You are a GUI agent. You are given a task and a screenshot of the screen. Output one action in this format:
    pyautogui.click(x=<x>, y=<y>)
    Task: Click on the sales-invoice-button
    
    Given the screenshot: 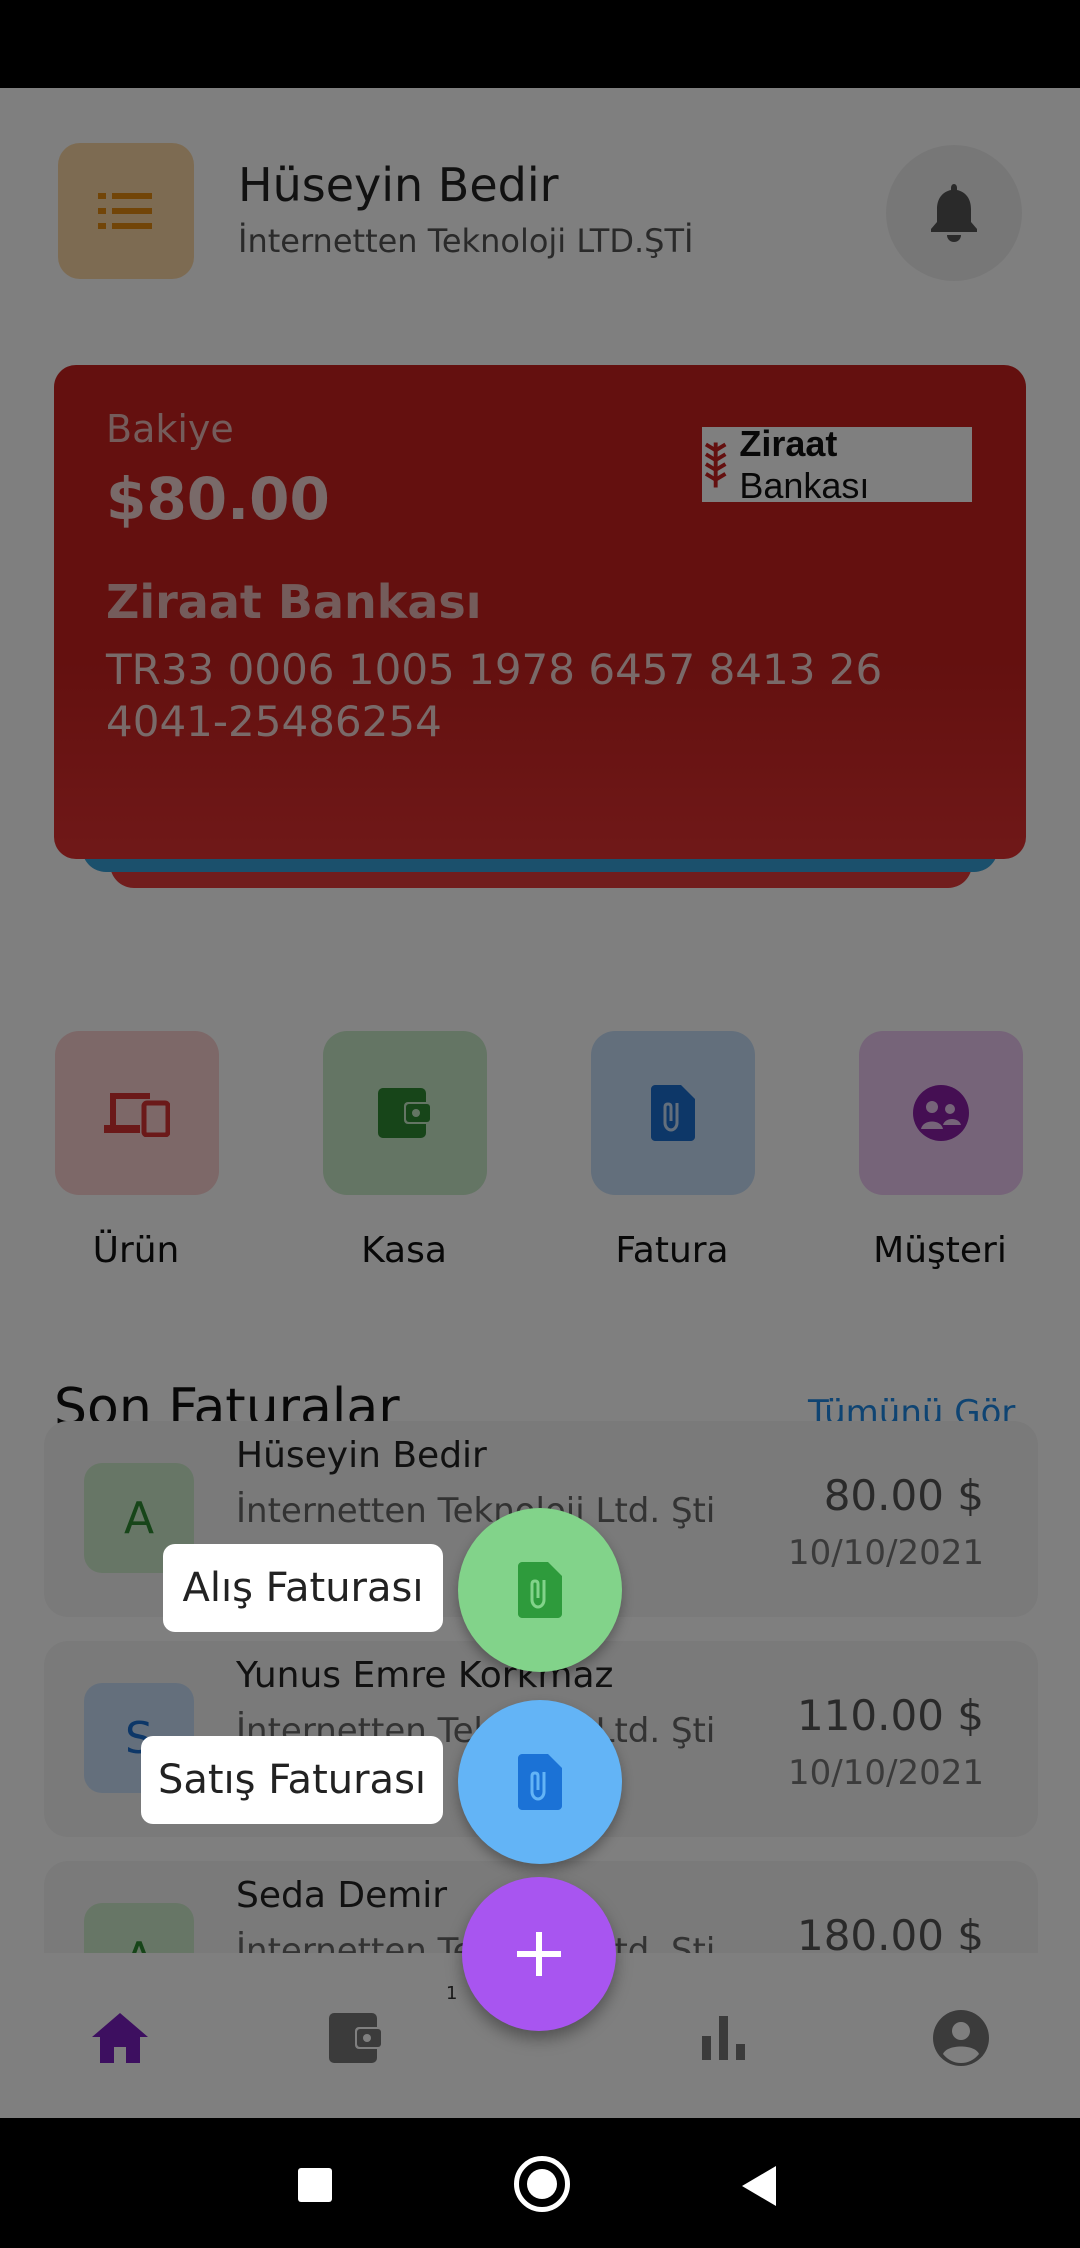 What is the action you would take?
    pyautogui.click(x=540, y=1782)
    